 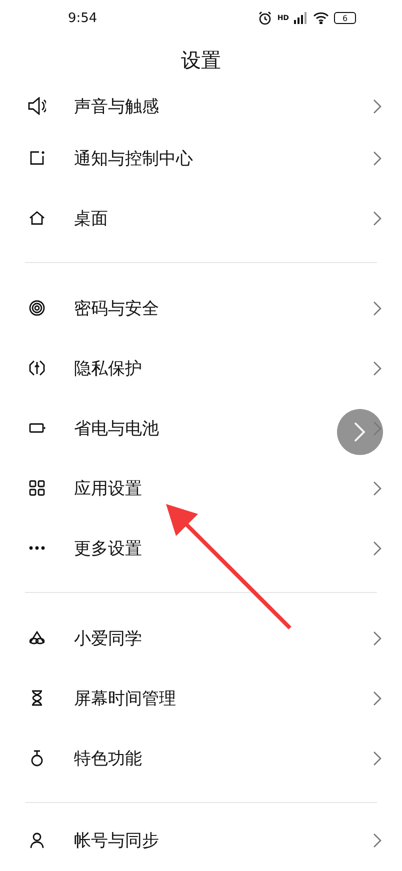 What do you see at coordinates (201, 488) in the screenshot?
I see `settings-row: 应用设置` at bounding box center [201, 488].